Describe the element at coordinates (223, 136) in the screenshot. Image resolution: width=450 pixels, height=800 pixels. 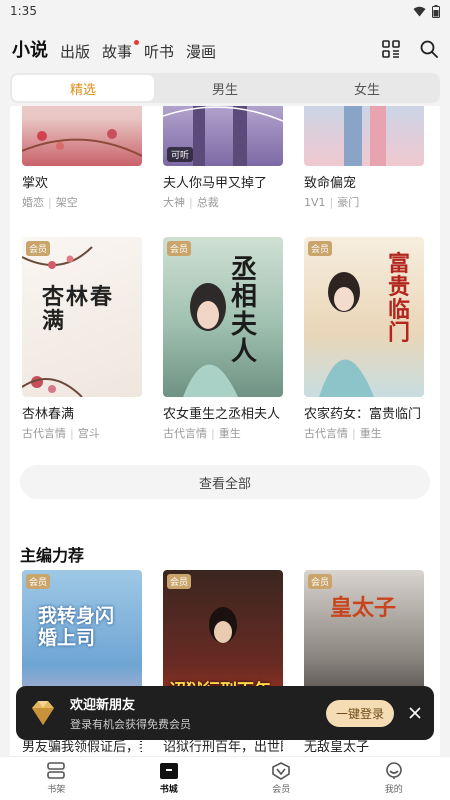
I see `book-cover: 可听` at that location.